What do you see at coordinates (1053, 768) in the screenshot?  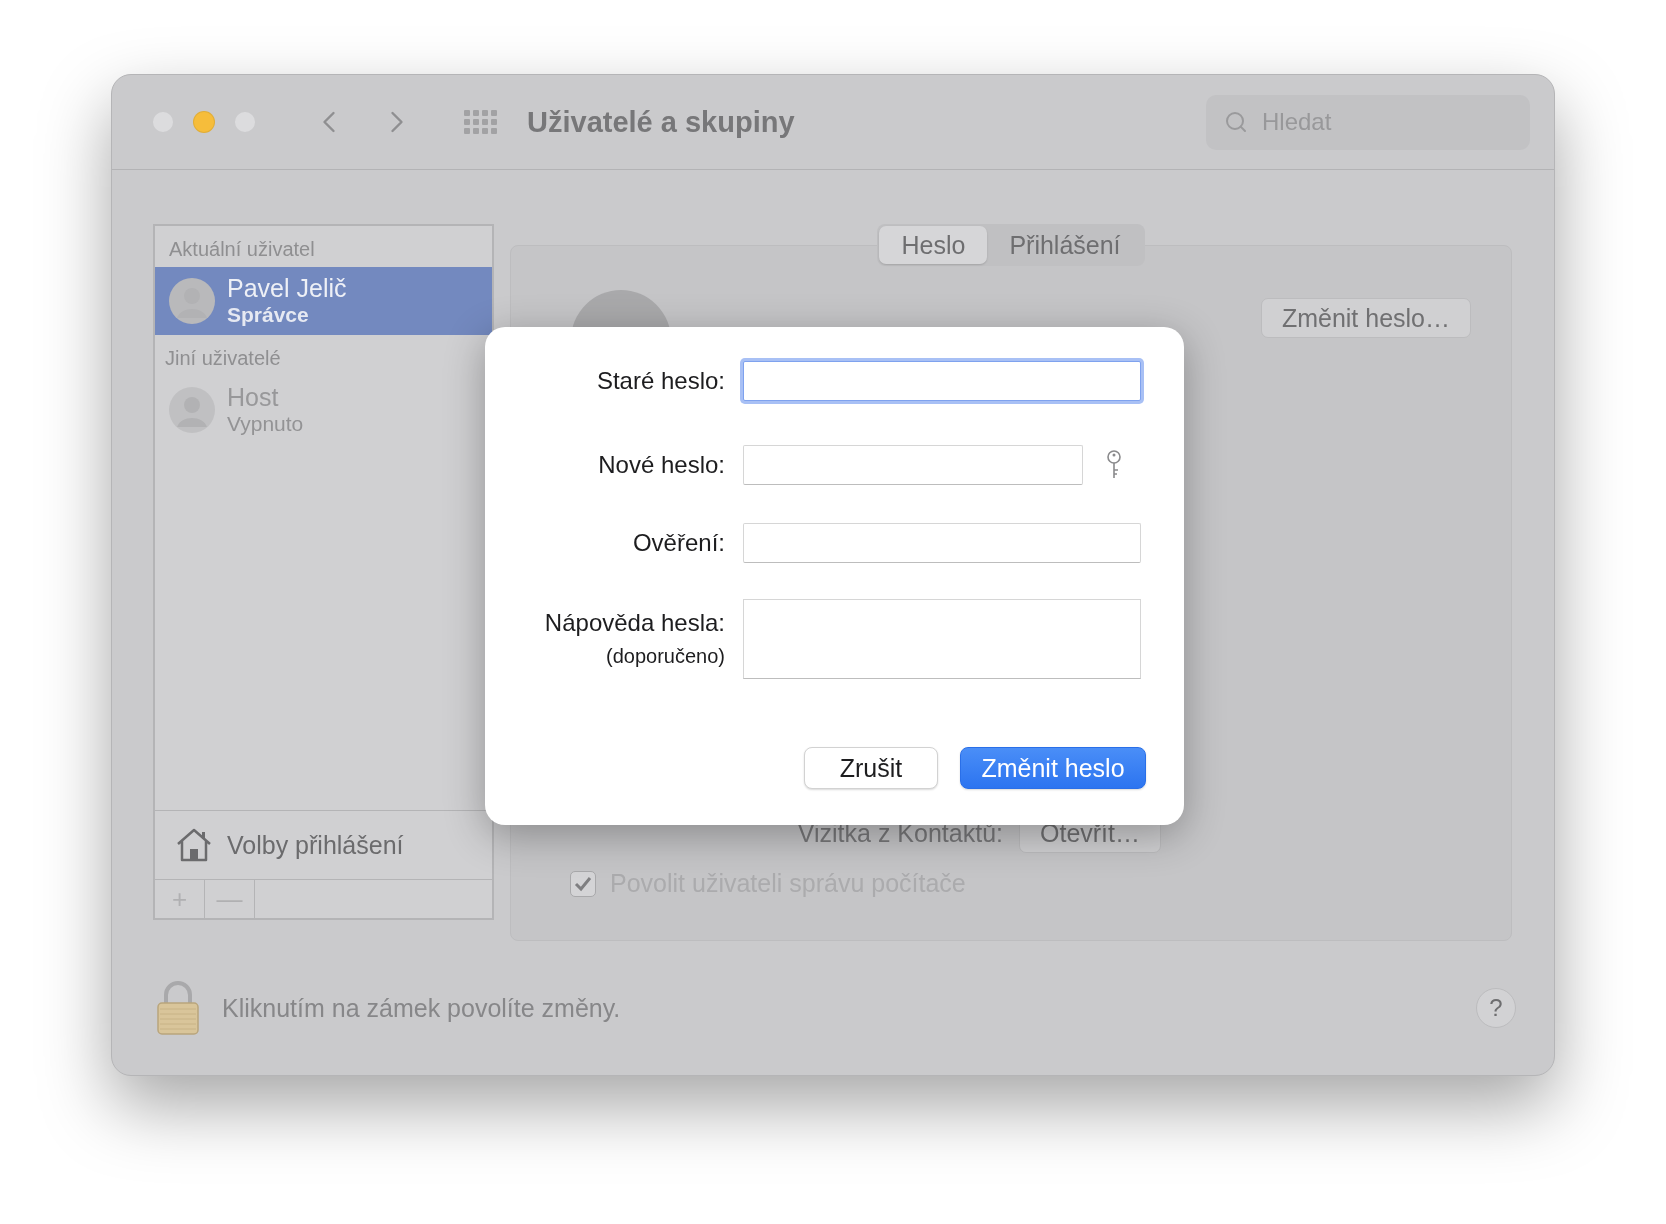 I see `confirm-button: Změnit heslo` at bounding box center [1053, 768].